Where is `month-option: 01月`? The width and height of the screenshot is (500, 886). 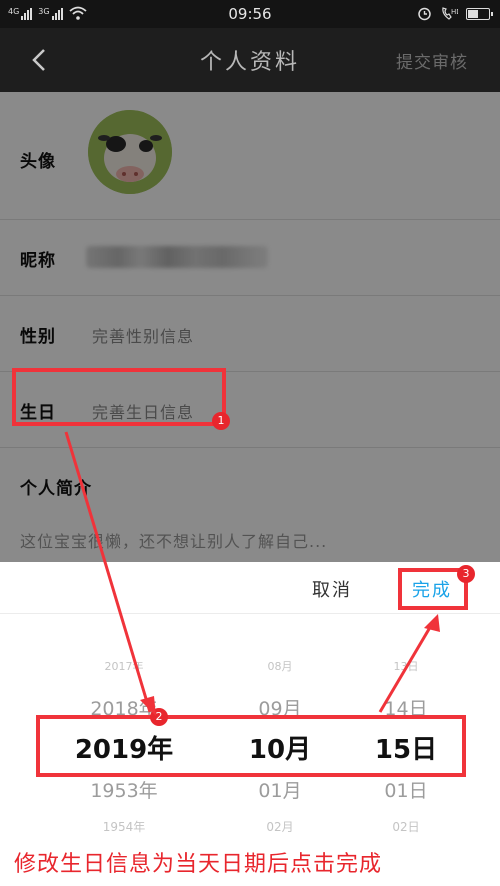
month-option: 01月 is located at coordinates (280, 789).